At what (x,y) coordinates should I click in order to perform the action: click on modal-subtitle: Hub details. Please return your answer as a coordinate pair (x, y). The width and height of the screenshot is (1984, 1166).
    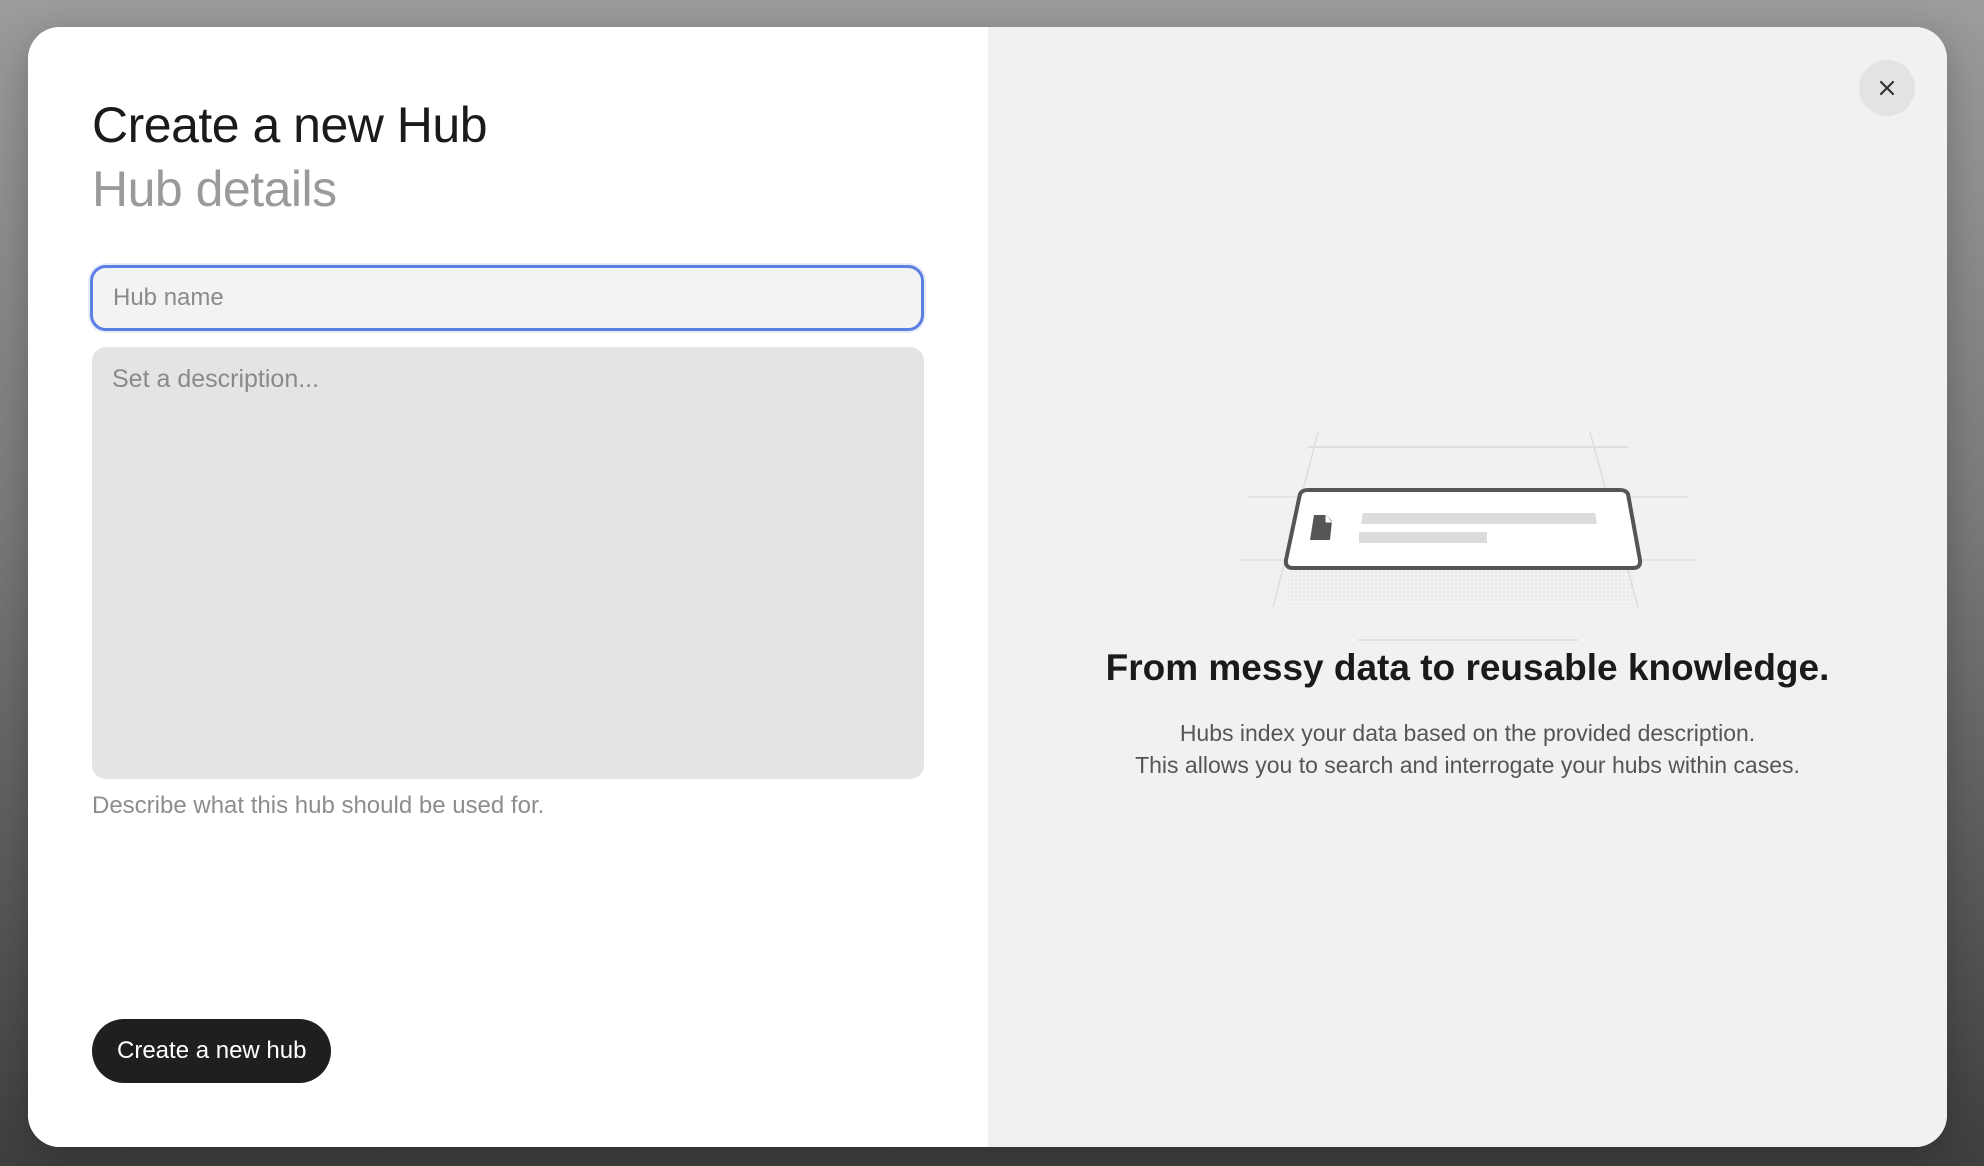
    Looking at the image, I should click on (214, 189).